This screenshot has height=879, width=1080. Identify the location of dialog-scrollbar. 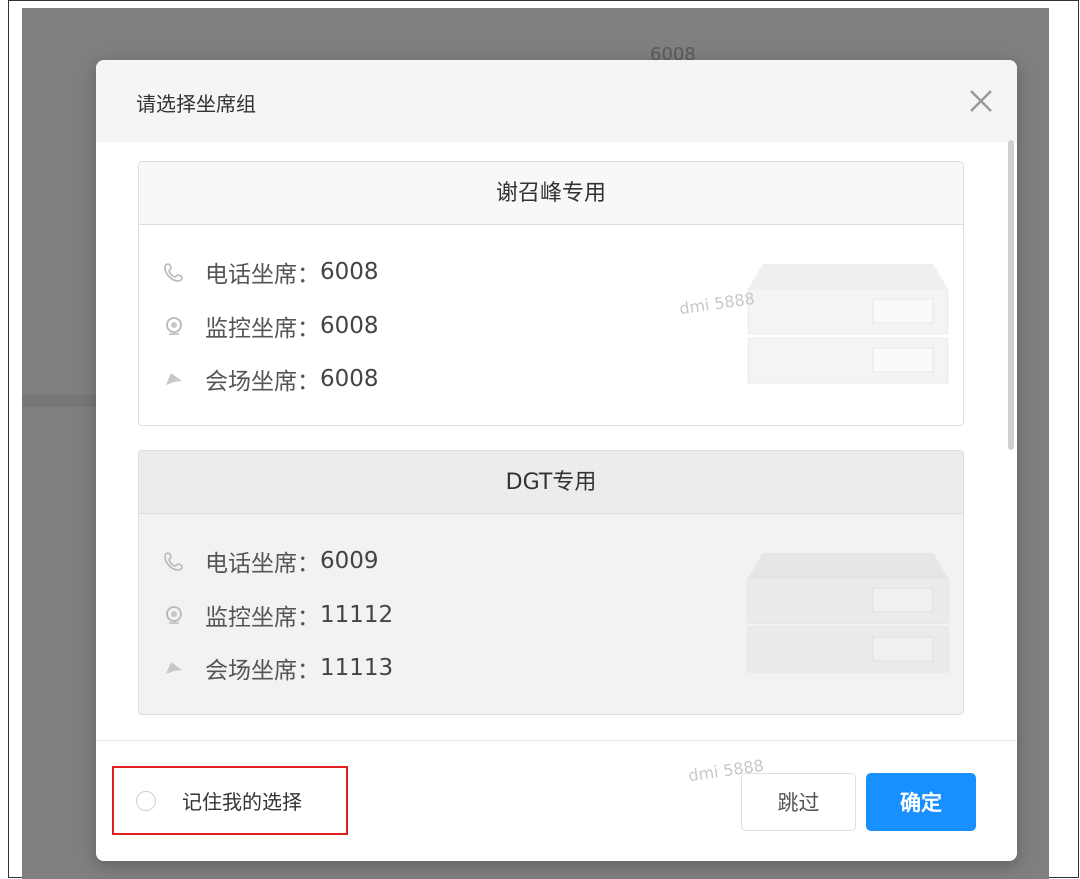
(1011, 295).